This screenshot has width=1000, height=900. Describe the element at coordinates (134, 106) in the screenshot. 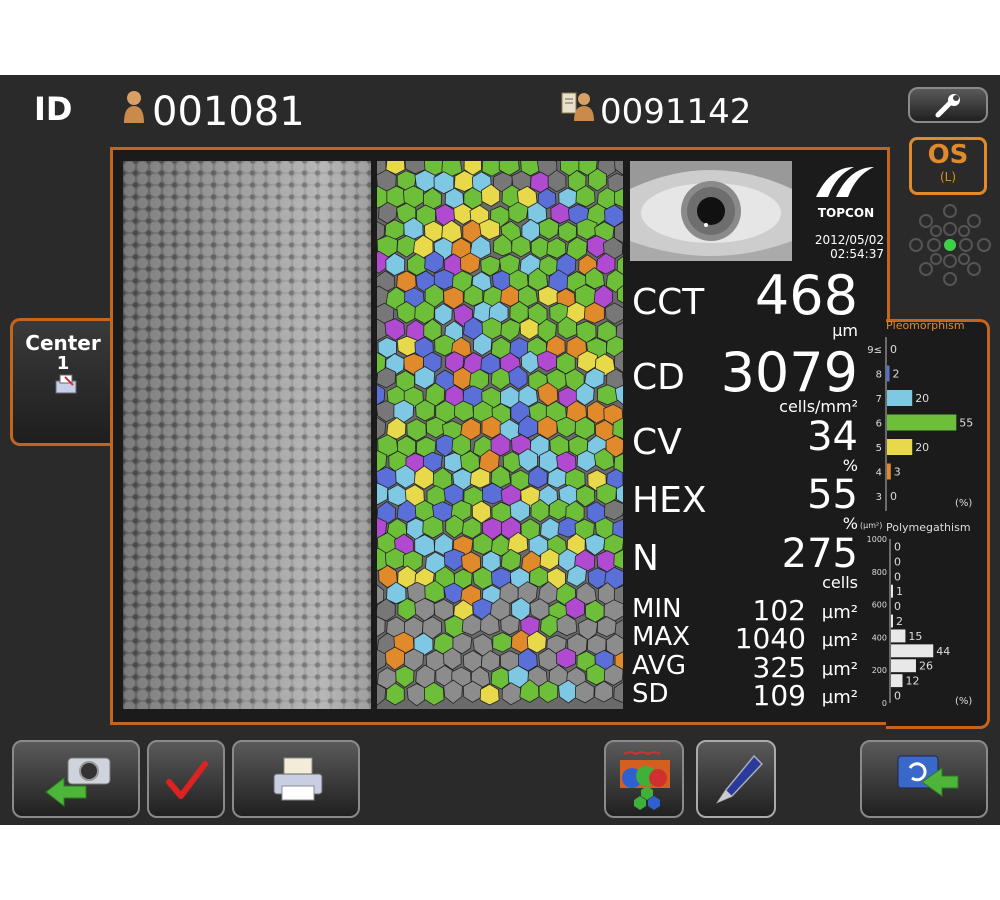

I see `patient-icon` at that location.